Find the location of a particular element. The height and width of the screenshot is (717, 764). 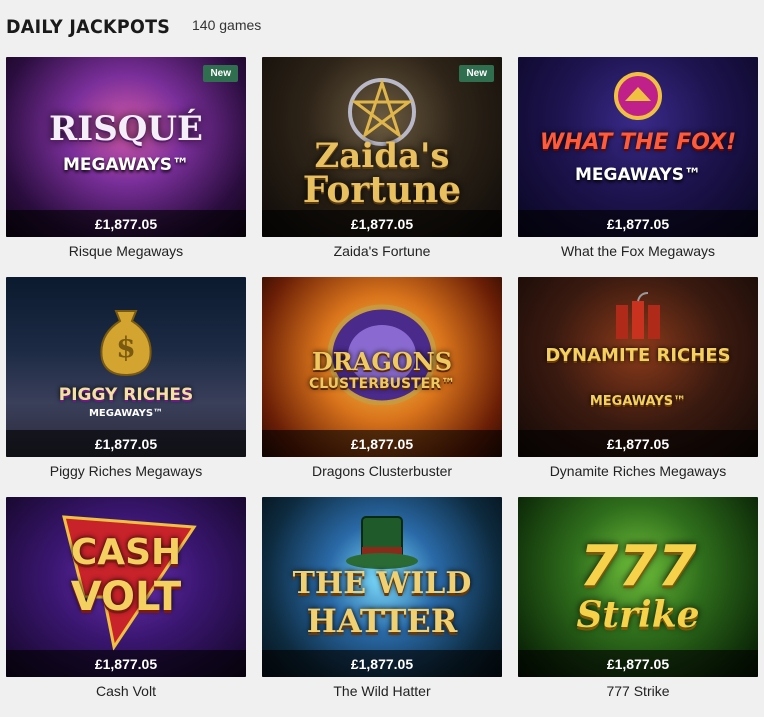

art-title: 777 is located at coordinates (638, 566).